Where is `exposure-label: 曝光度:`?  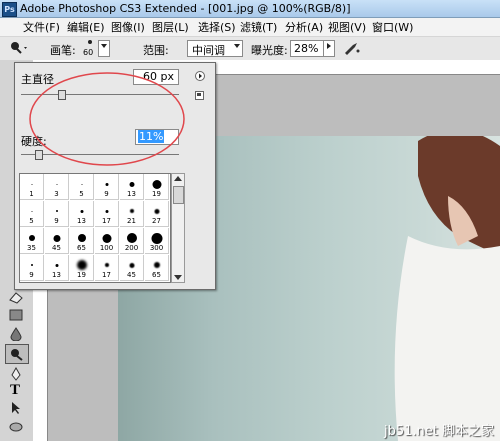
exposure-label: 曝光度: is located at coordinates (269, 50).